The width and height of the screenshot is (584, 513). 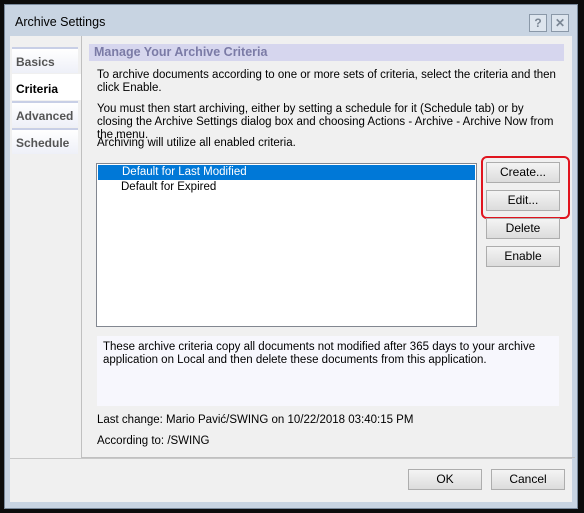 I want to click on ok-button: OK, so click(x=445, y=479).